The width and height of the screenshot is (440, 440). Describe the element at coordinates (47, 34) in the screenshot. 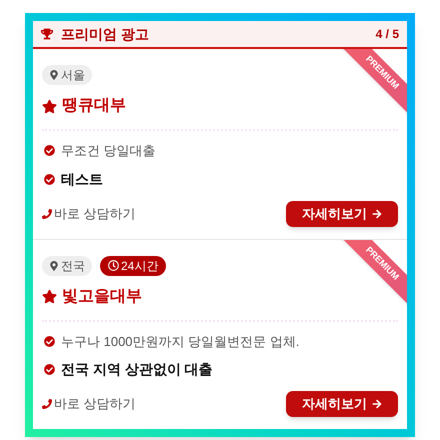

I see `trophy-icon` at that location.